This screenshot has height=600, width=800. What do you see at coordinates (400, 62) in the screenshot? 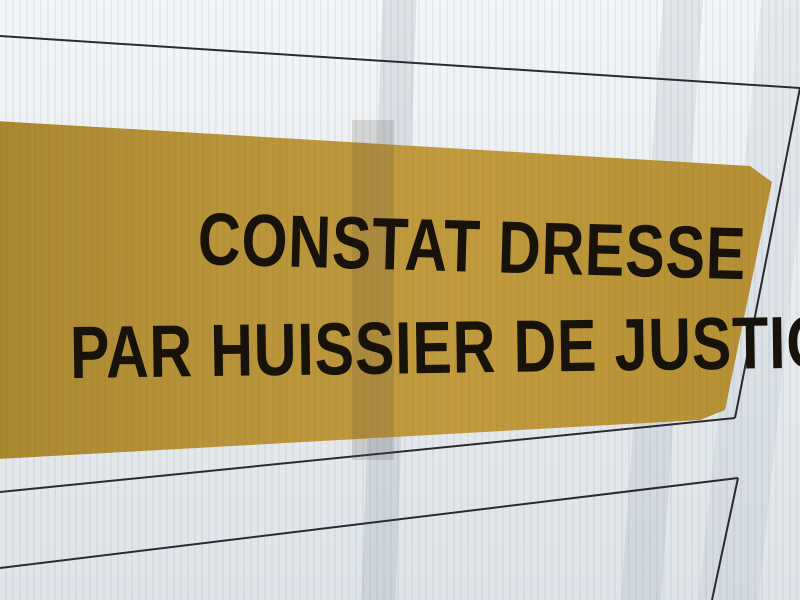
I see `frame-line-top` at bounding box center [400, 62].